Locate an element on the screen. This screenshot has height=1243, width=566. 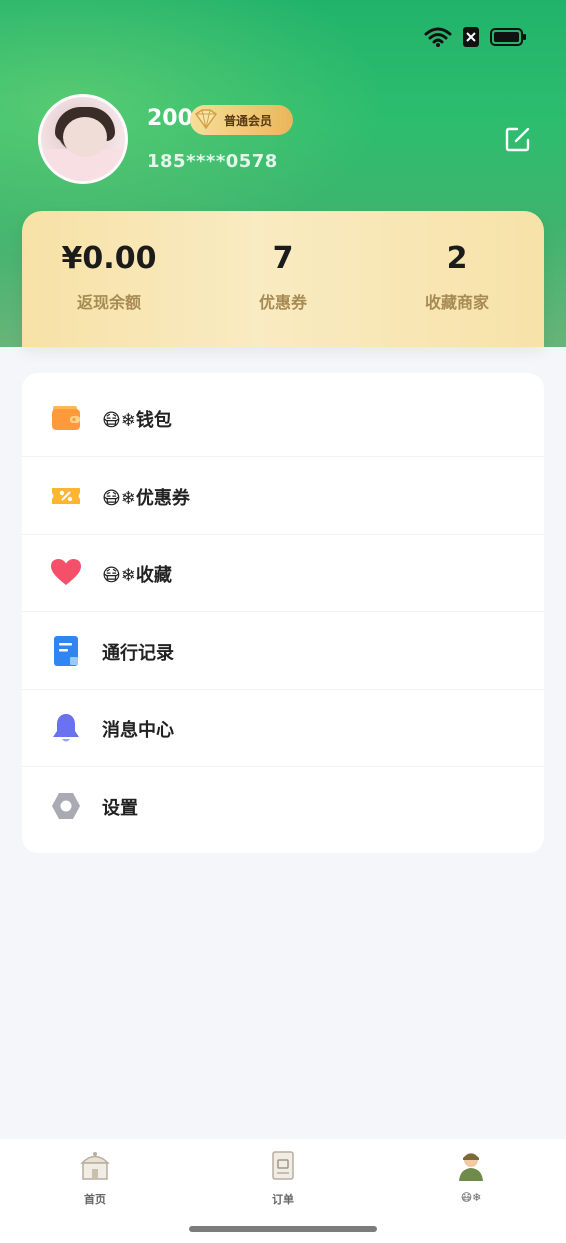
nickname: 200 is located at coordinates (170, 118).